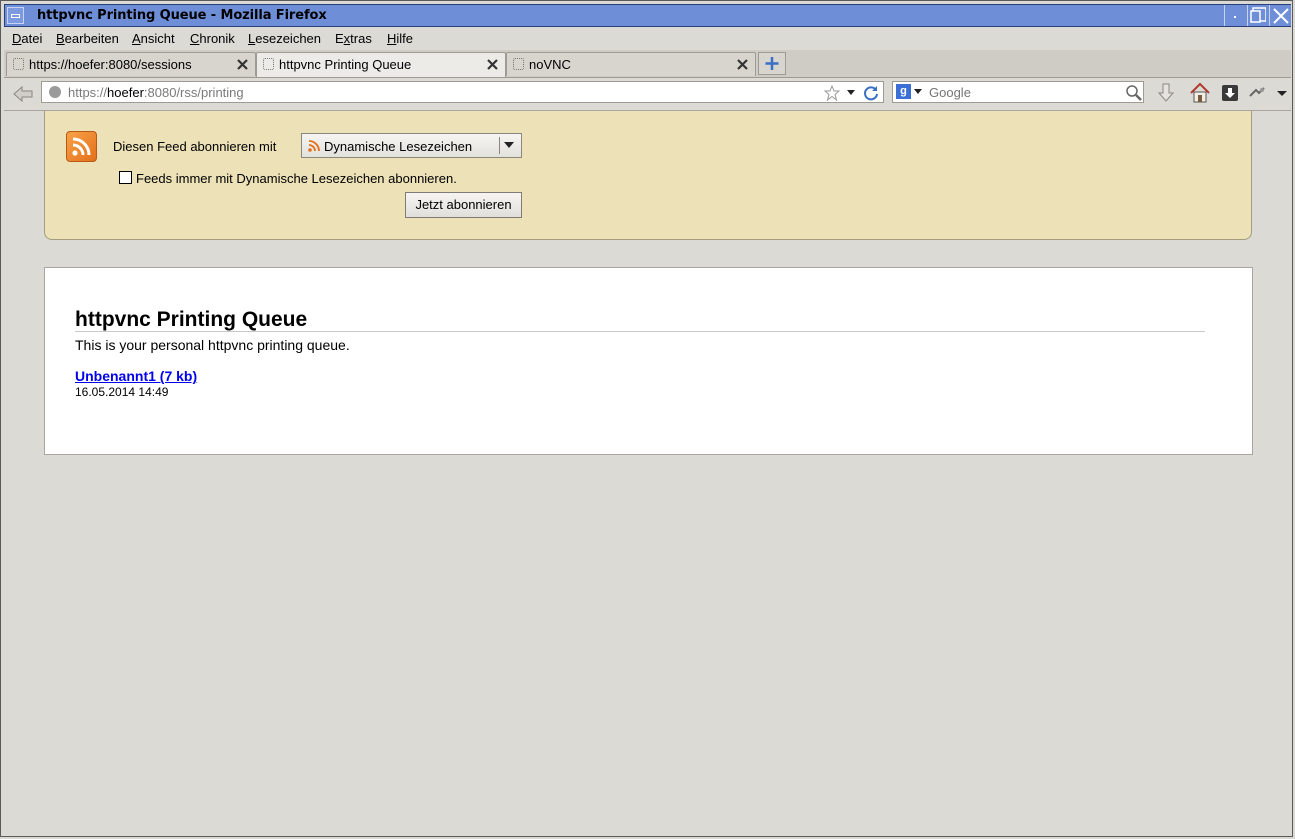  I want to click on plus-icon, so click(772, 63).